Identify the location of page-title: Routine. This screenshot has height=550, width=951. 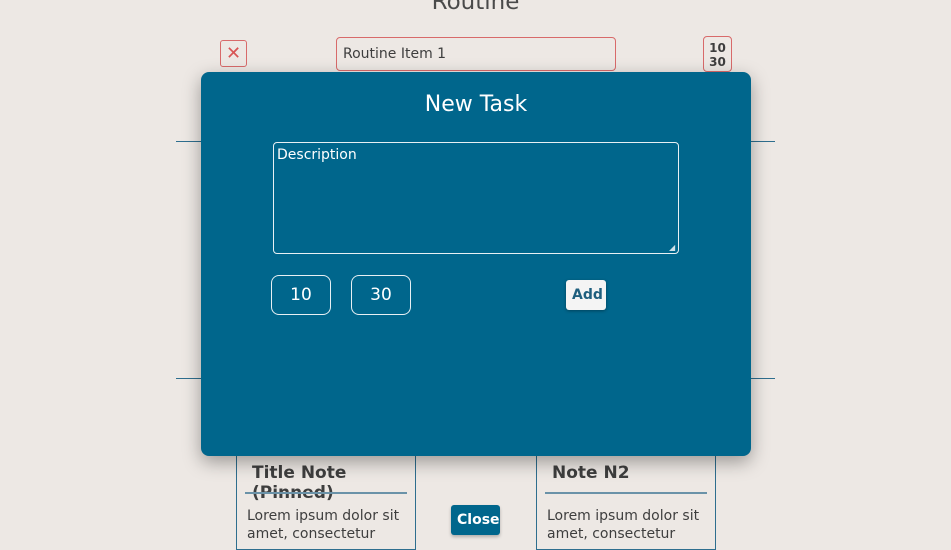
(475, 7).